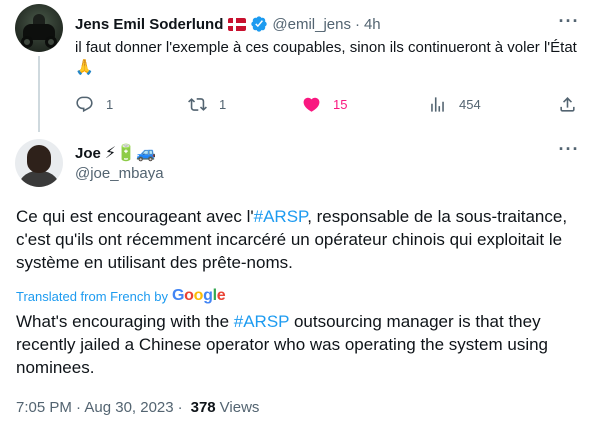 Image resolution: width=598 pixels, height=435 pixels. Describe the element at coordinates (340, 104) in the screenshot. I see `like-count: 15` at that location.